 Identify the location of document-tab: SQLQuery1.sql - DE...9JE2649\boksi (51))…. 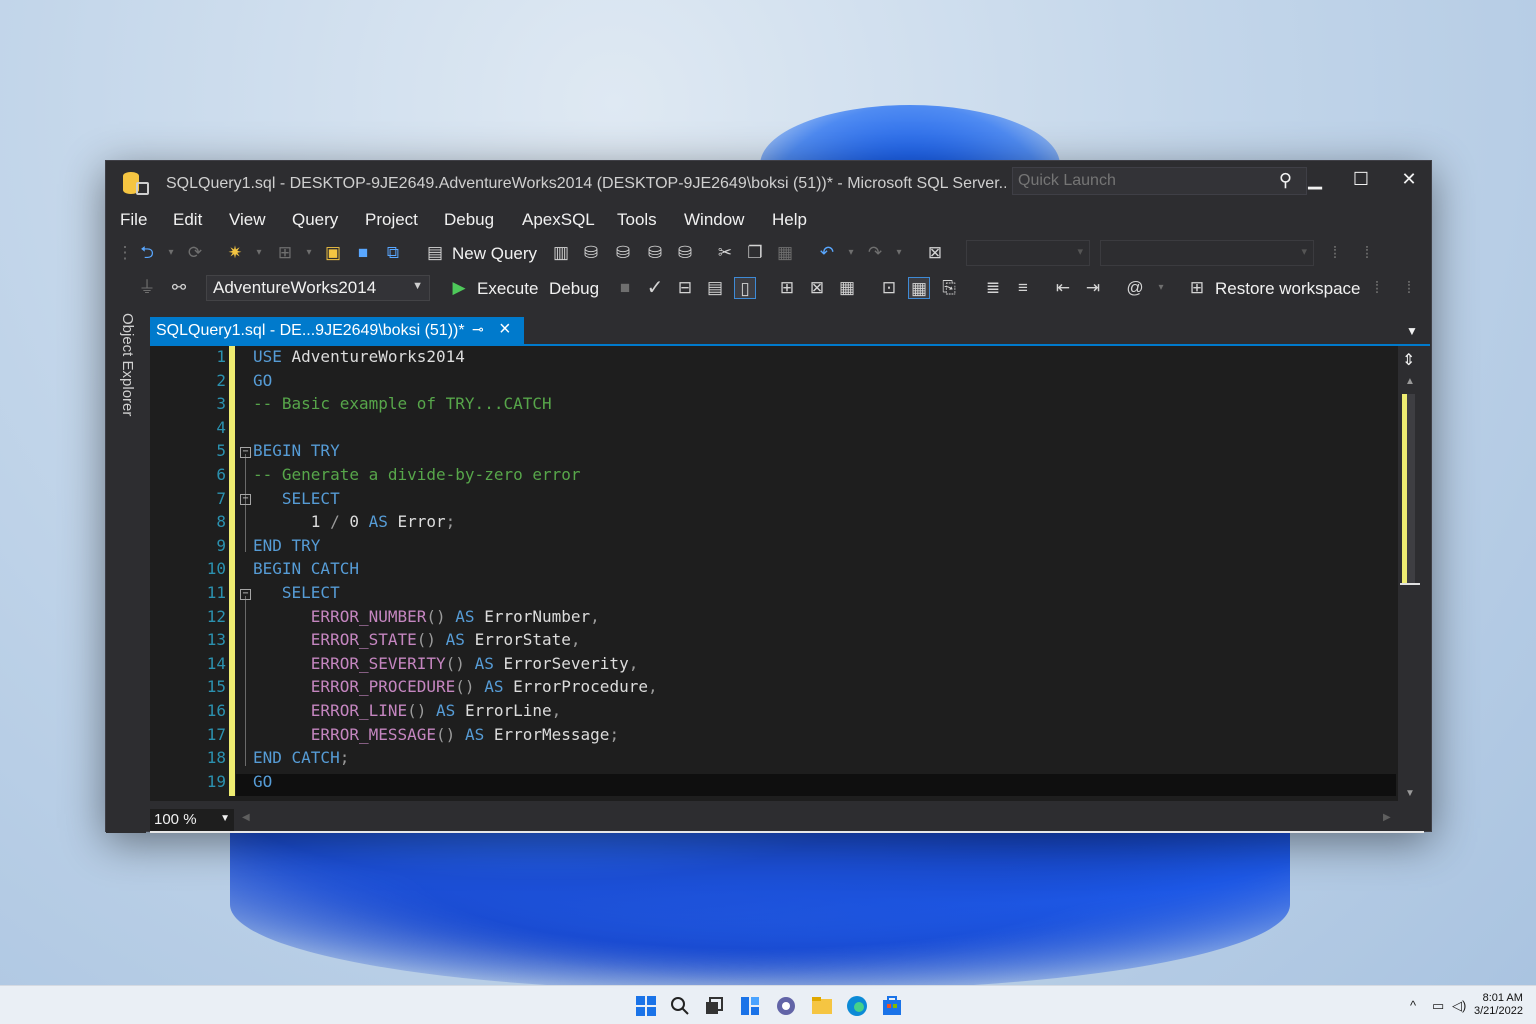
(337, 331).